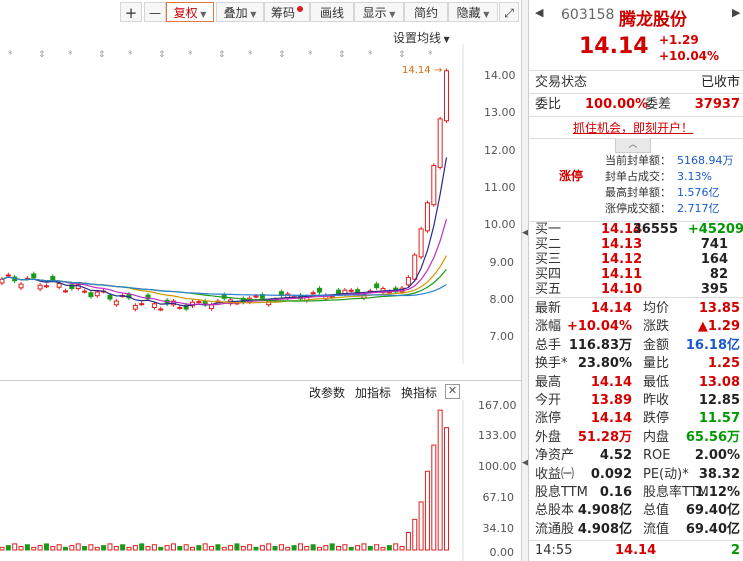 The height and width of the screenshot is (561, 743). Describe the element at coordinates (637, 83) in the screenshot. I see `status-row: 交易状态 已收市` at that location.